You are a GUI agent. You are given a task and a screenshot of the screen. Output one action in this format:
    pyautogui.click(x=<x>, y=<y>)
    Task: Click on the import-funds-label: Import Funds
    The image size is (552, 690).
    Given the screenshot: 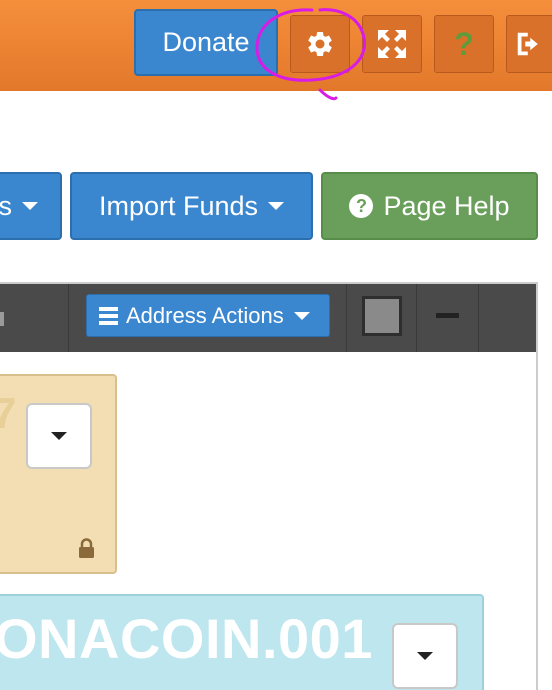 What is the action you would take?
    pyautogui.click(x=178, y=205)
    